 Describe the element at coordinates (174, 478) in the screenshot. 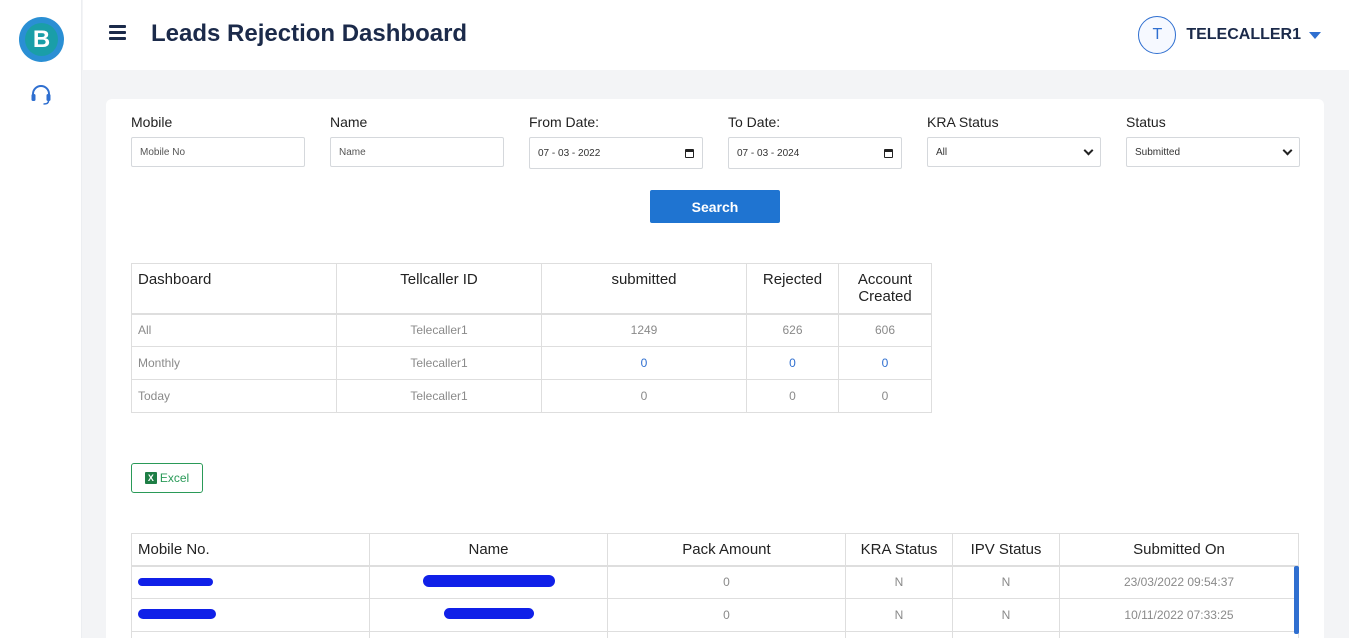

I see `excel-label: Excel` at that location.